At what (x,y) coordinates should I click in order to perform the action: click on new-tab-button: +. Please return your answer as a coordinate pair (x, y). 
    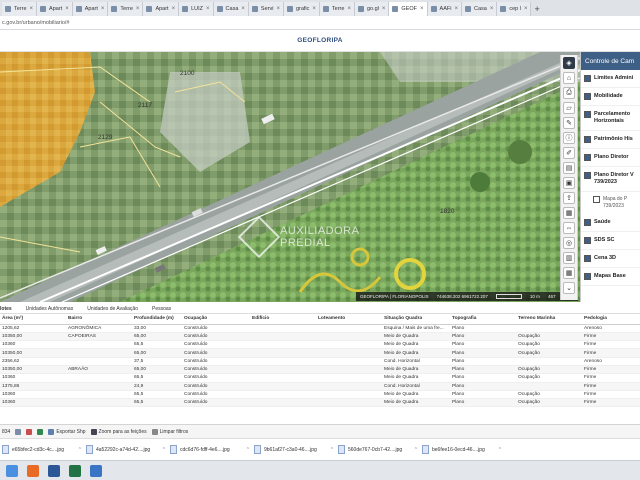
    Looking at the image, I should click on (536, 9).